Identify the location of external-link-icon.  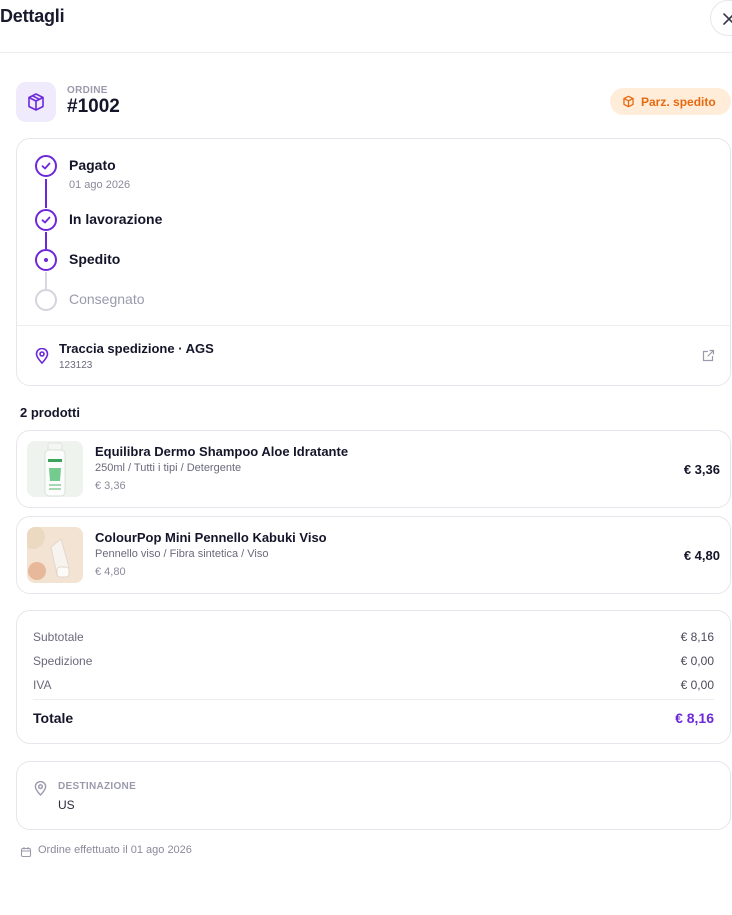
(708, 355).